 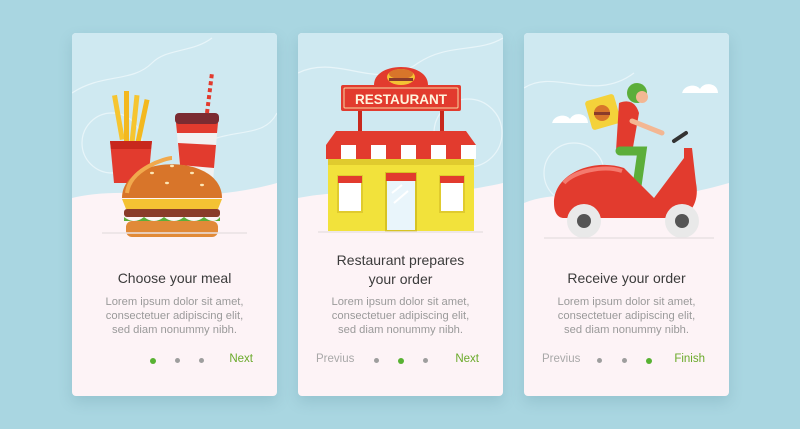 I want to click on card-title: Choose your meal, so click(x=174, y=278).